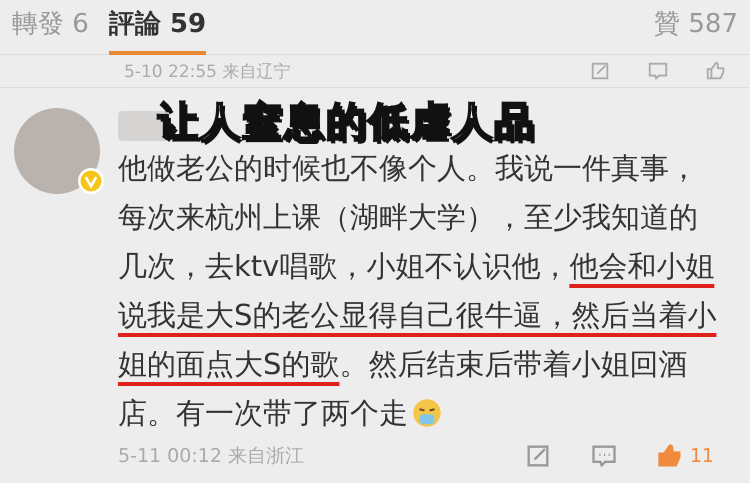 Image resolution: width=750 pixels, height=483 pixels. Describe the element at coordinates (685, 456) in the screenshot. I see `like-button: 11` at that location.